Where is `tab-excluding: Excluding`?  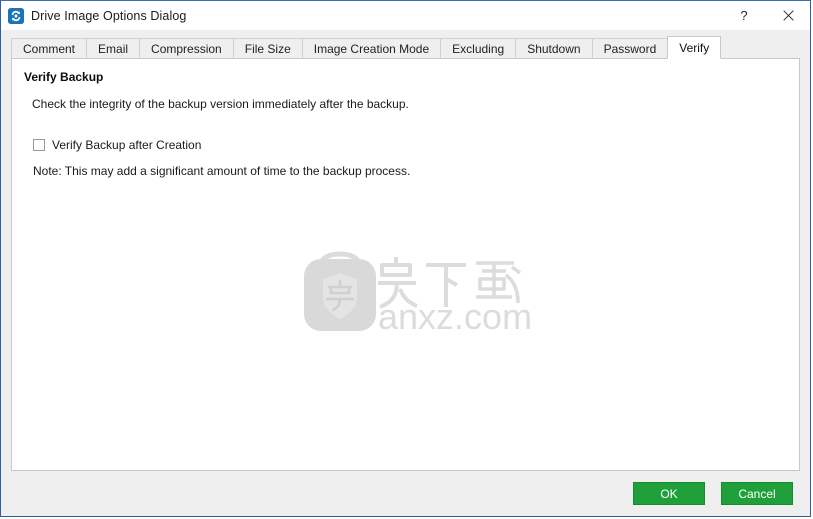
tab-excluding: Excluding is located at coordinates (478, 48).